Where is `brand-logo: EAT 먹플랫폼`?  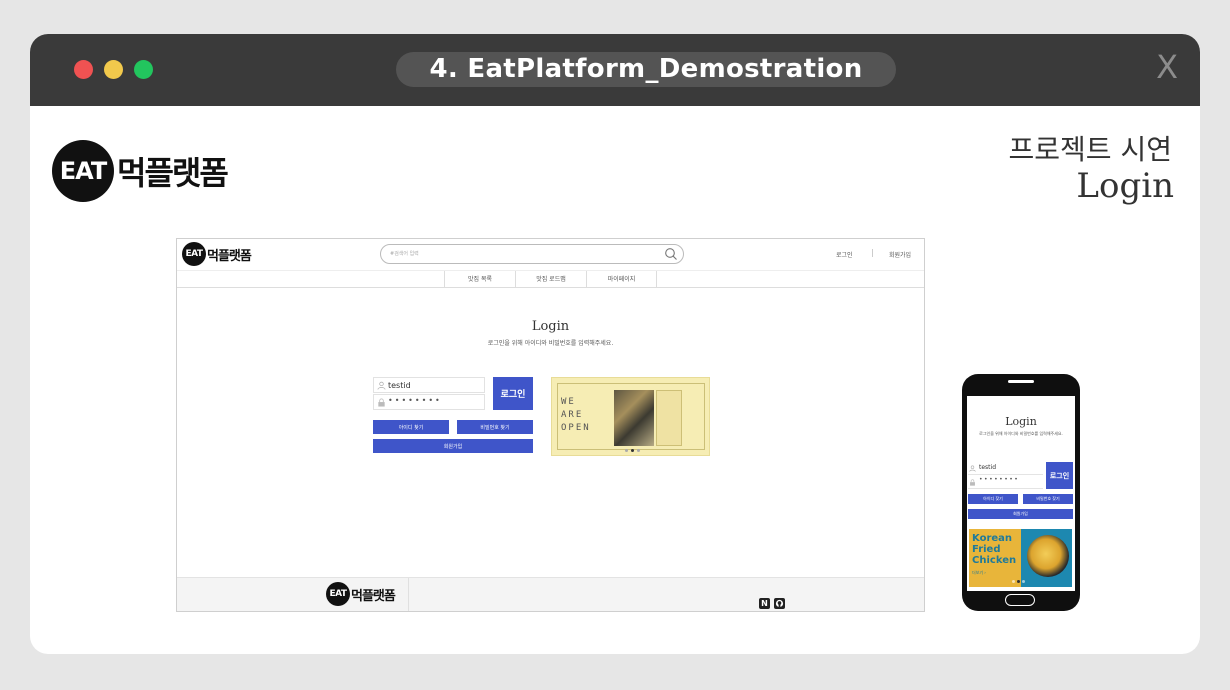
brand-logo: EAT 먹플랫폼 is located at coordinates (140, 171).